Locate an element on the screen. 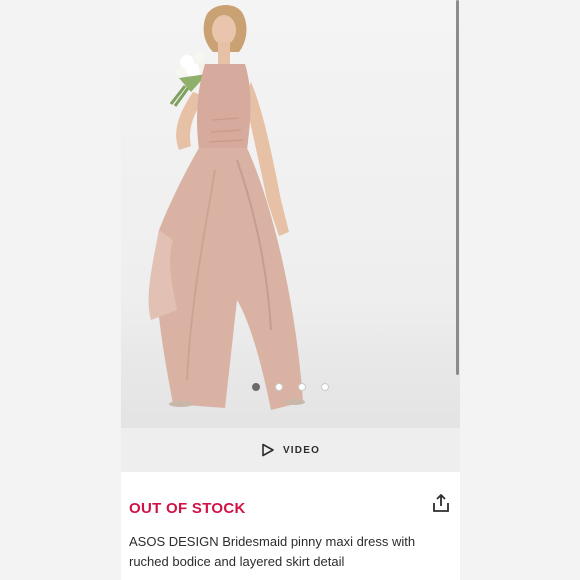 The height and width of the screenshot is (580, 580). share-button is located at coordinates (441, 503).